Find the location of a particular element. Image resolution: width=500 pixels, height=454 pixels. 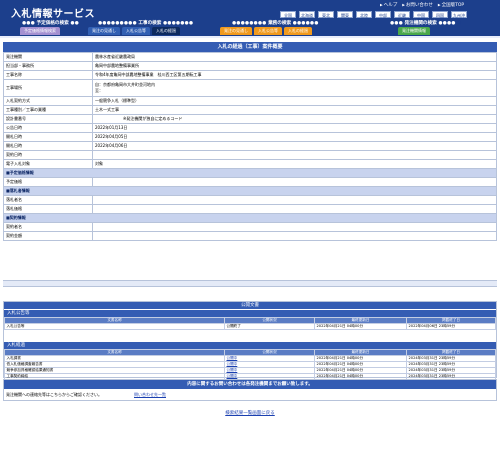

tabs-service: 発注の見通し 入札公告等 入札の経過 is located at coordinates (266, 31).